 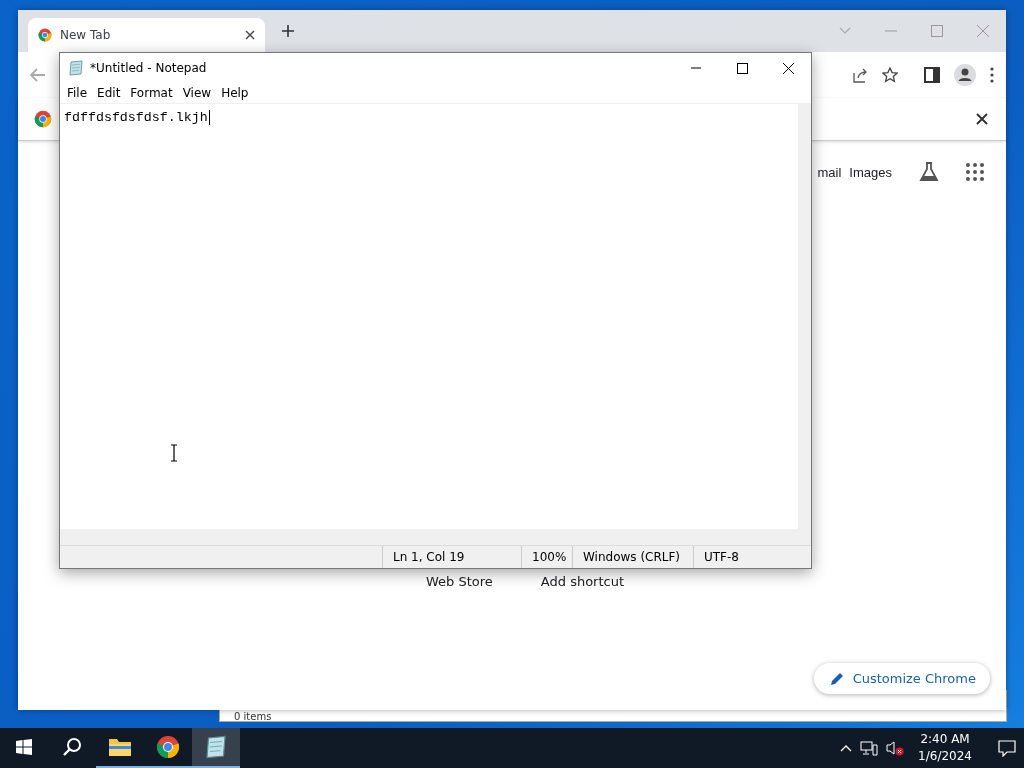 What do you see at coordinates (836, 678) in the screenshot?
I see `pencil-icon` at bounding box center [836, 678].